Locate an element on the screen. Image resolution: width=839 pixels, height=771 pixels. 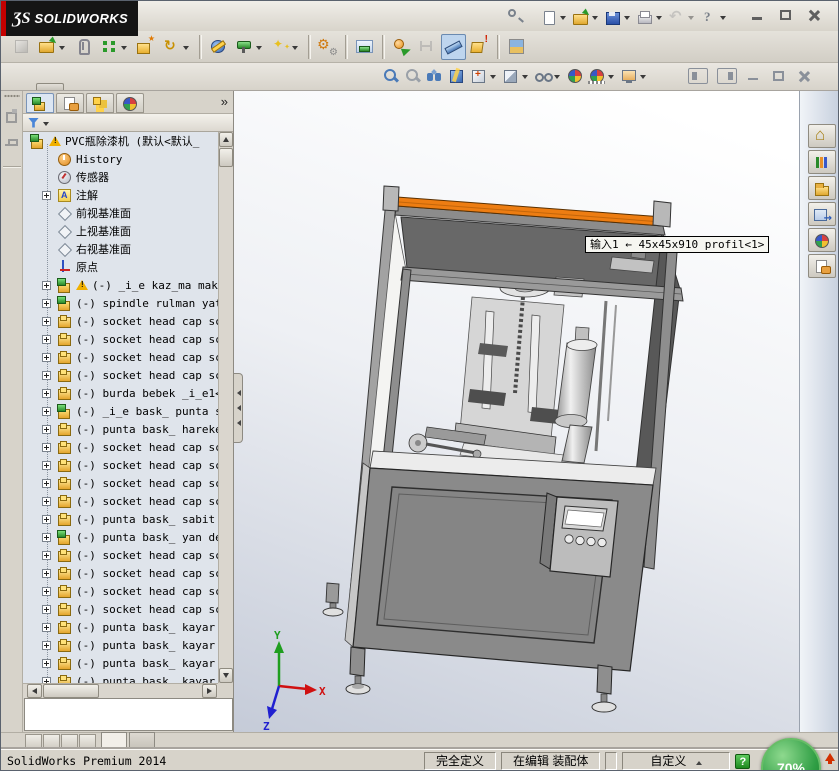
tree-filter-bar is located at coordinates (128, 123).